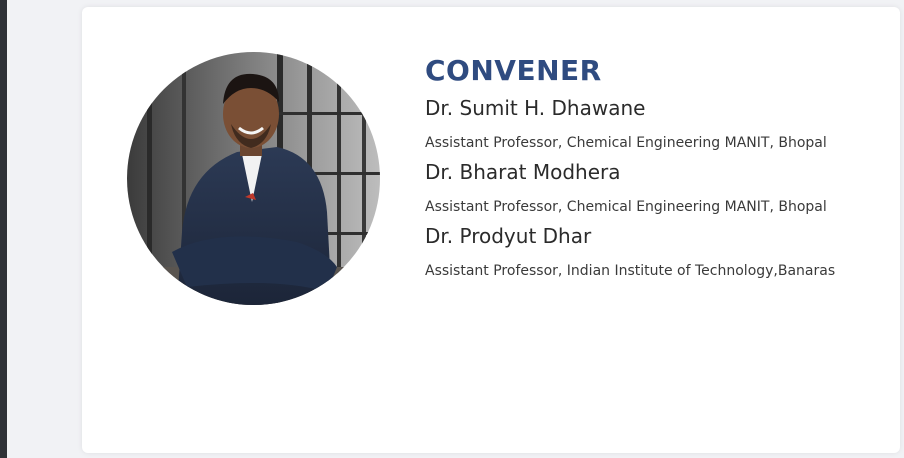 The width and height of the screenshot is (904, 458). Describe the element at coordinates (513, 70) in the screenshot. I see `section-heading: CONVENER` at that location.